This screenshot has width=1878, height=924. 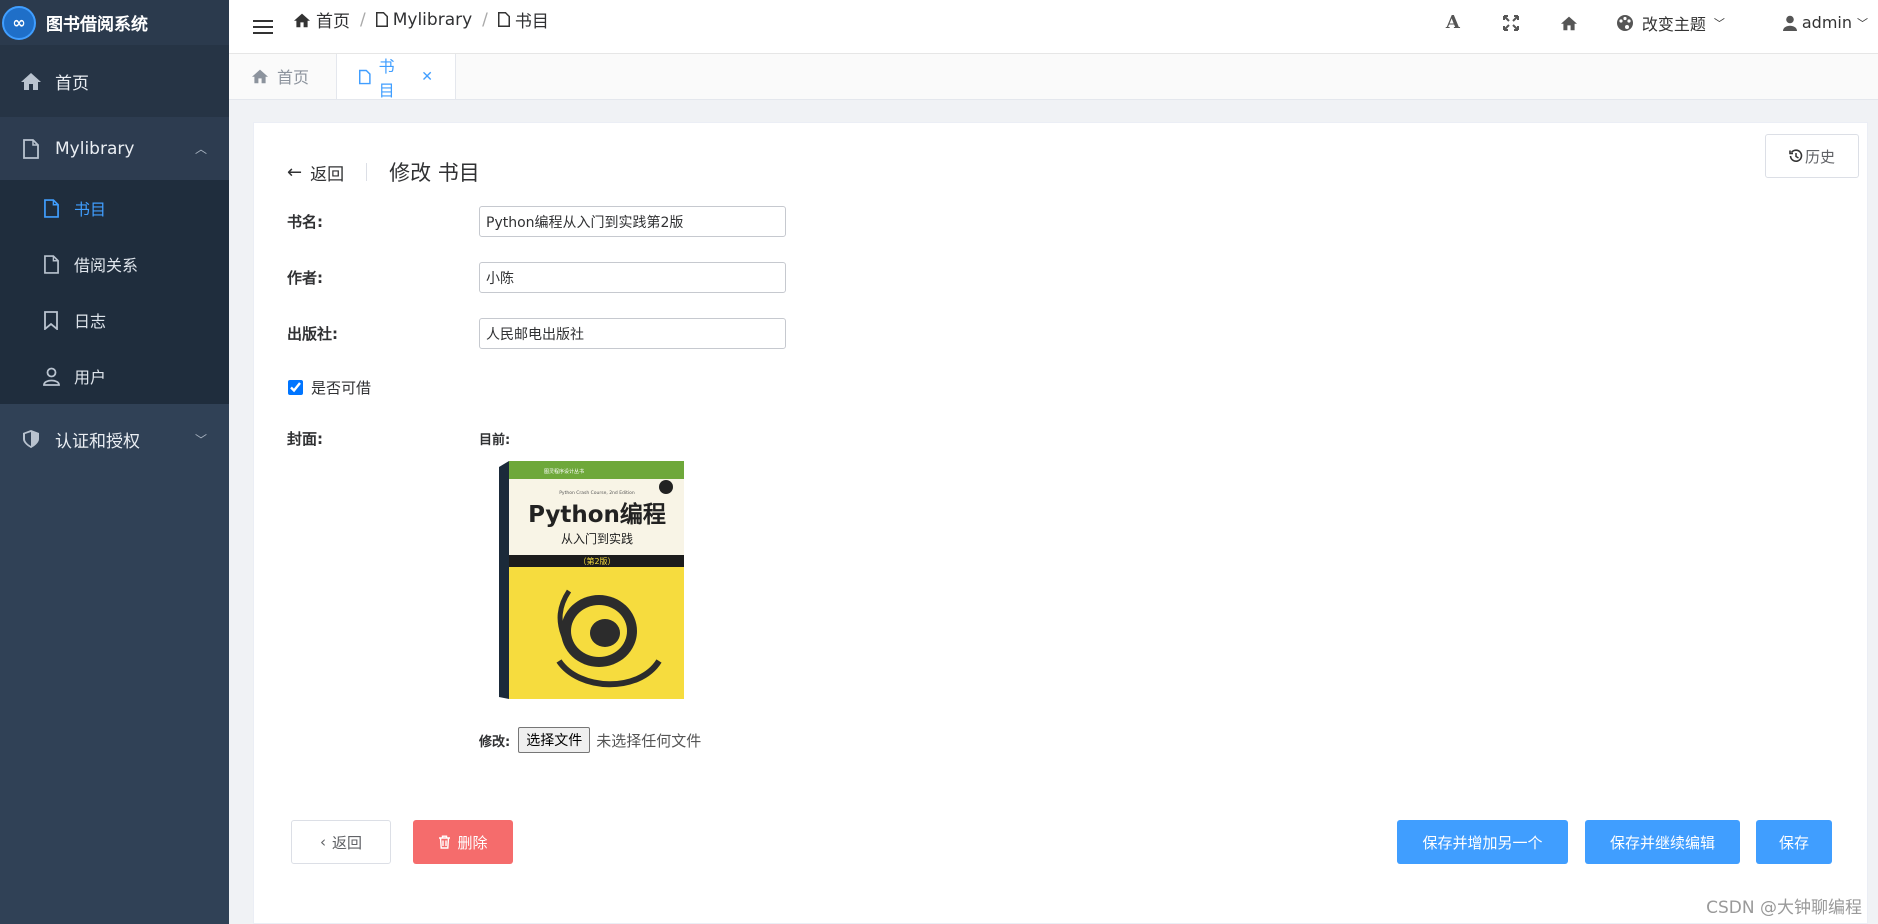 What do you see at coordinates (1784, 908) in the screenshot?
I see `watermark: CSDN @大钟聊编程` at bounding box center [1784, 908].